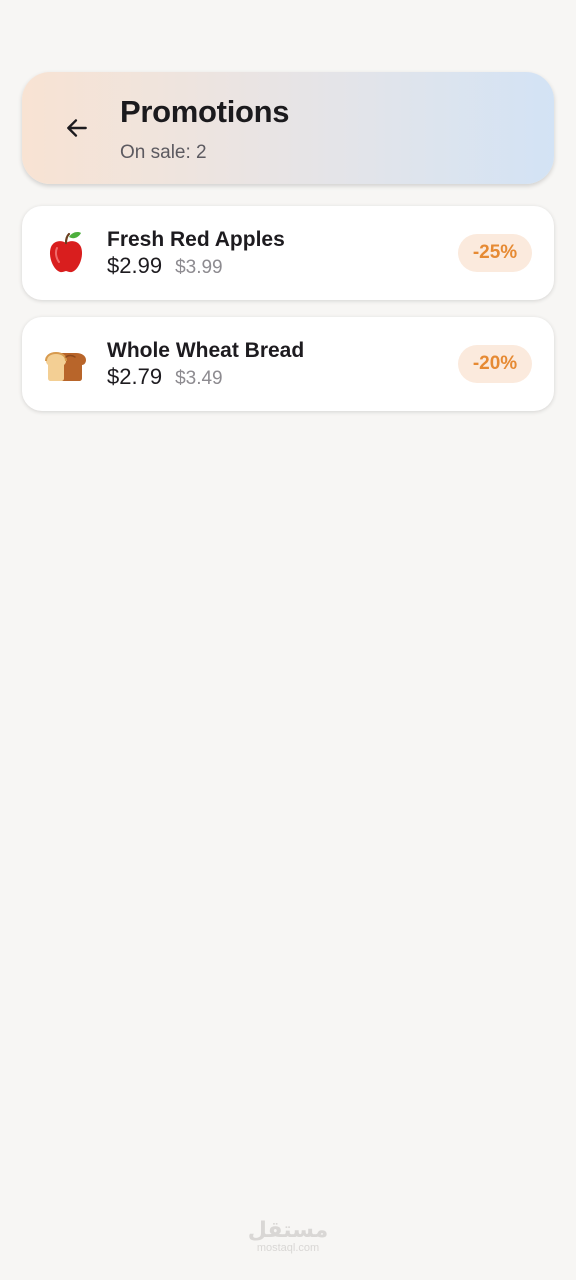  I want to click on watermark-logo: مستقل, so click(288, 1229).